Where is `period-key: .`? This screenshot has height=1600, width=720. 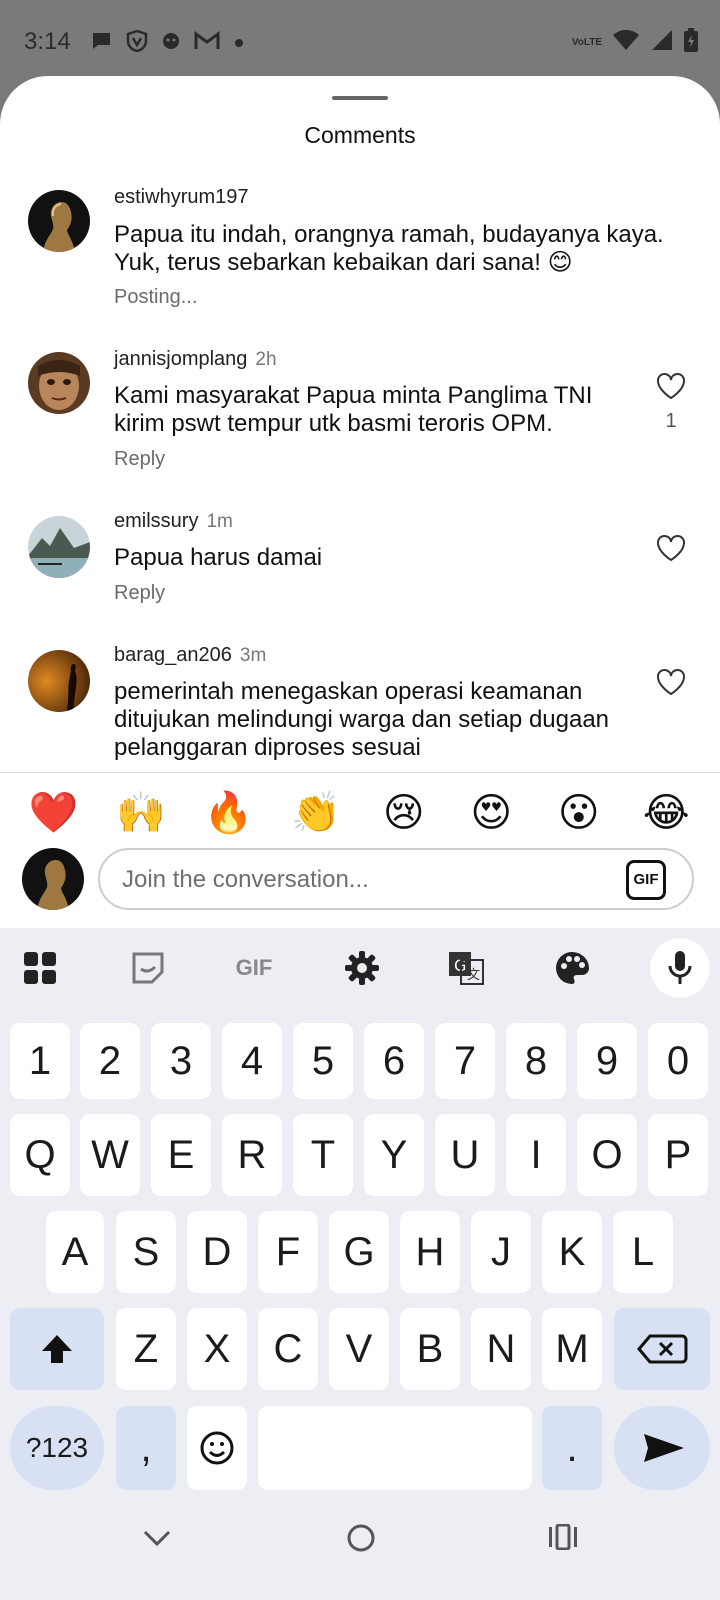 period-key: . is located at coordinates (572, 1448).